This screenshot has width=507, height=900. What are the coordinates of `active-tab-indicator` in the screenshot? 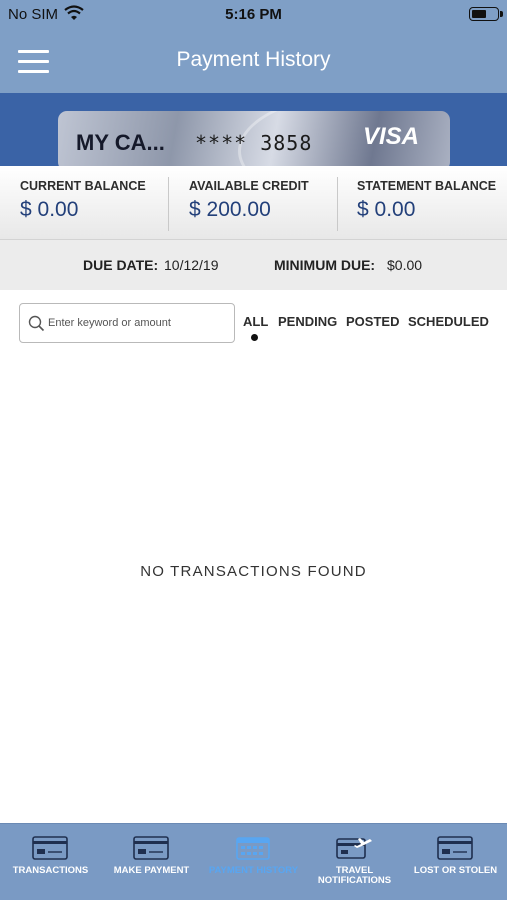 It's located at (254, 337).